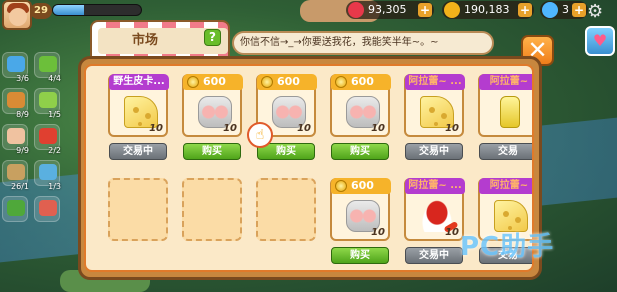 This screenshot has width=617, height=292. I want to click on inventory-item: 4/4, so click(47, 67).